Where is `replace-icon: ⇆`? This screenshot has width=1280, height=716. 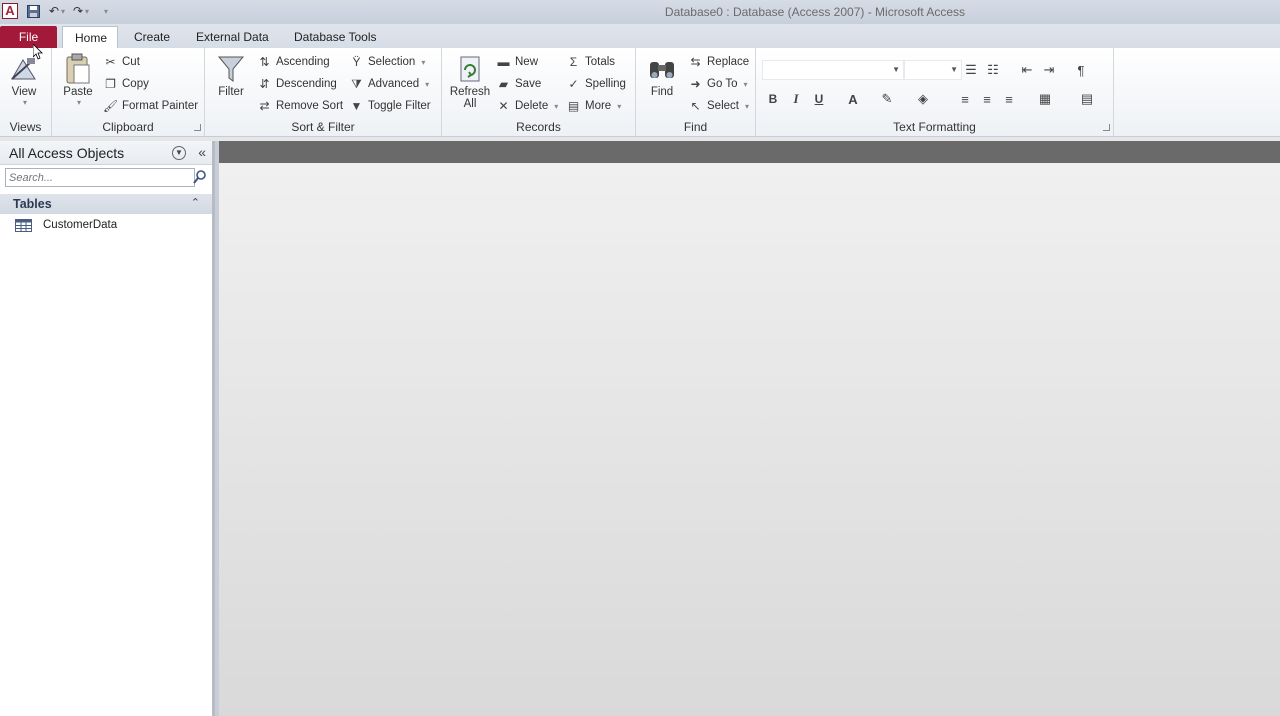 replace-icon: ⇆ is located at coordinates (695, 62).